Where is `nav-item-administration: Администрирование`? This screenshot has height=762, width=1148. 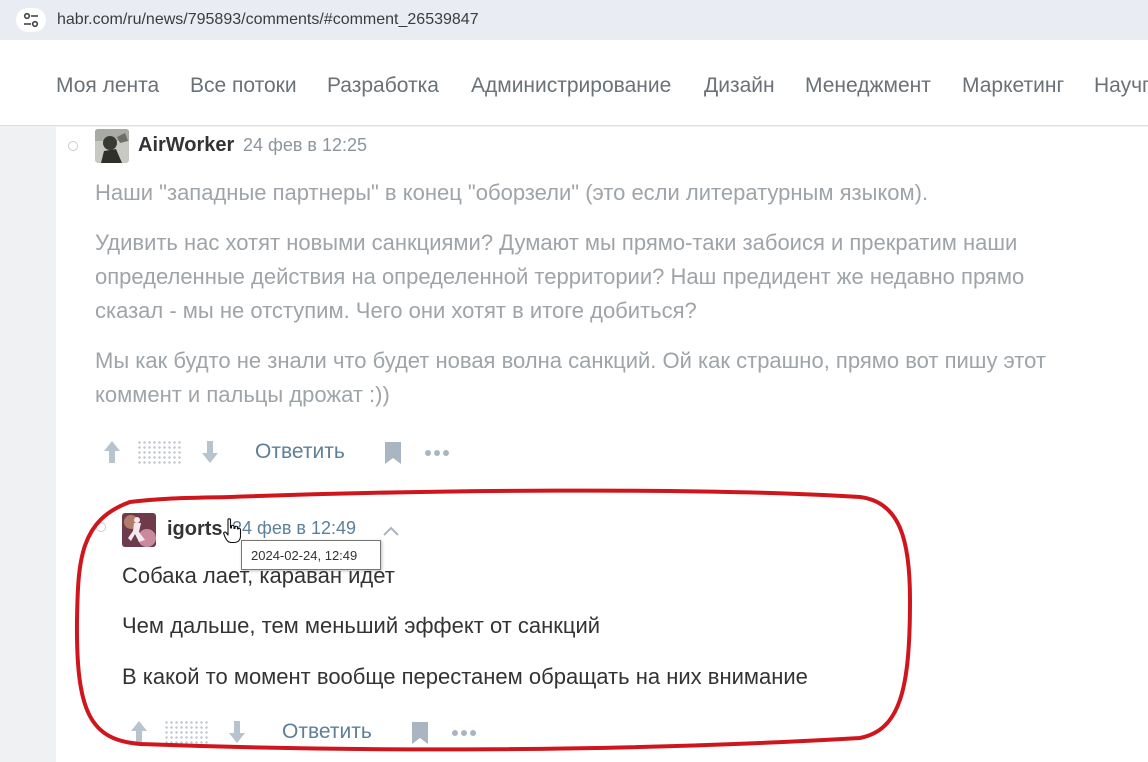 nav-item-administration: Администрирование is located at coordinates (571, 86).